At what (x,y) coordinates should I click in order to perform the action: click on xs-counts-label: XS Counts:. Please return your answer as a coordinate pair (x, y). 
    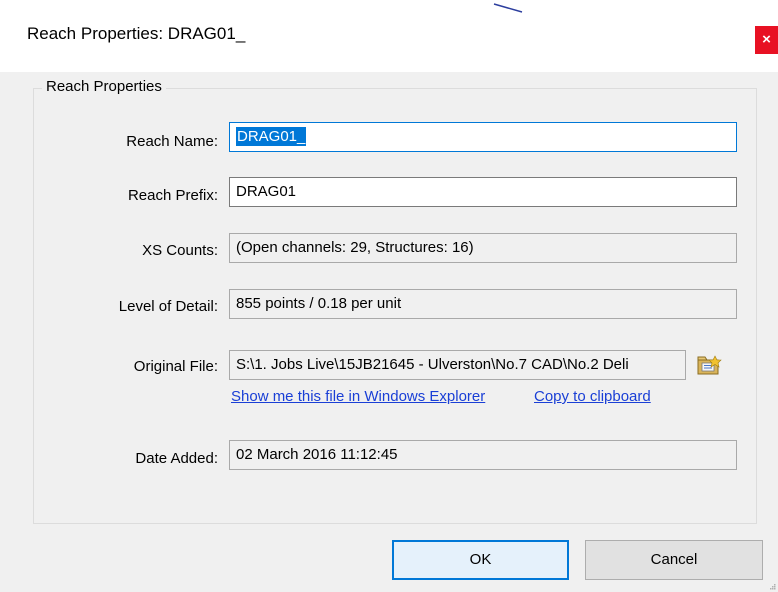
    Looking at the image, I should click on (180, 250).